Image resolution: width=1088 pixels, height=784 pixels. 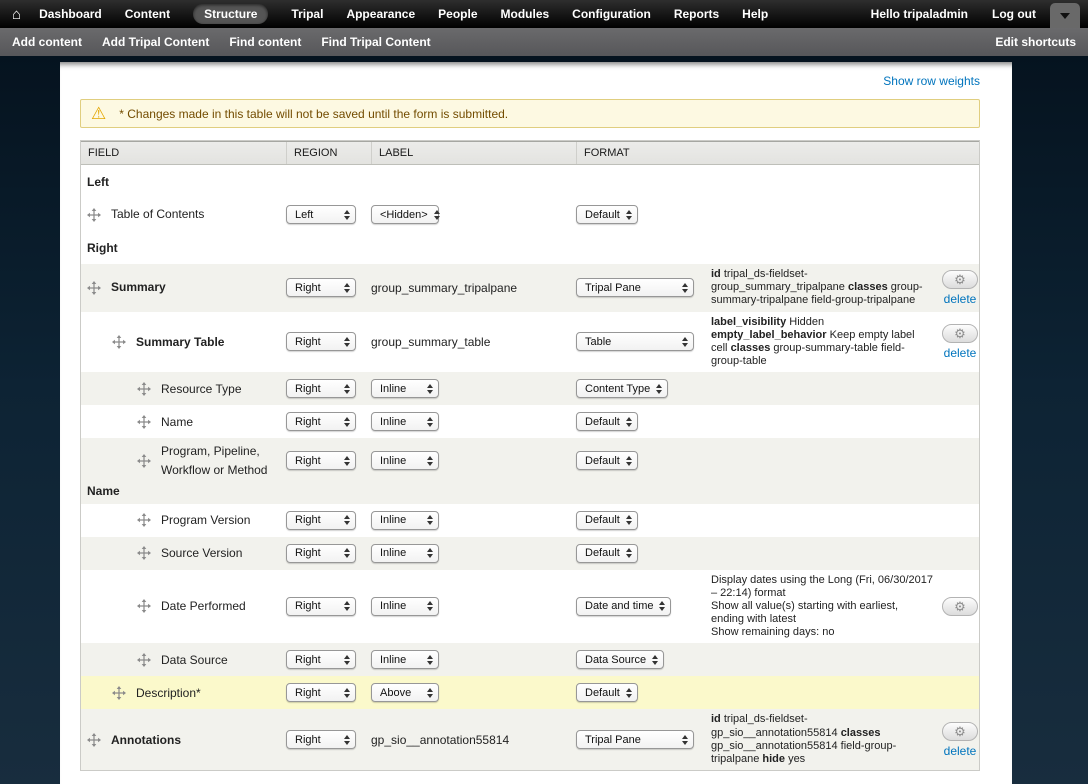 What do you see at coordinates (696, 14) in the screenshot?
I see `admin-nav-reports: Reports` at bounding box center [696, 14].